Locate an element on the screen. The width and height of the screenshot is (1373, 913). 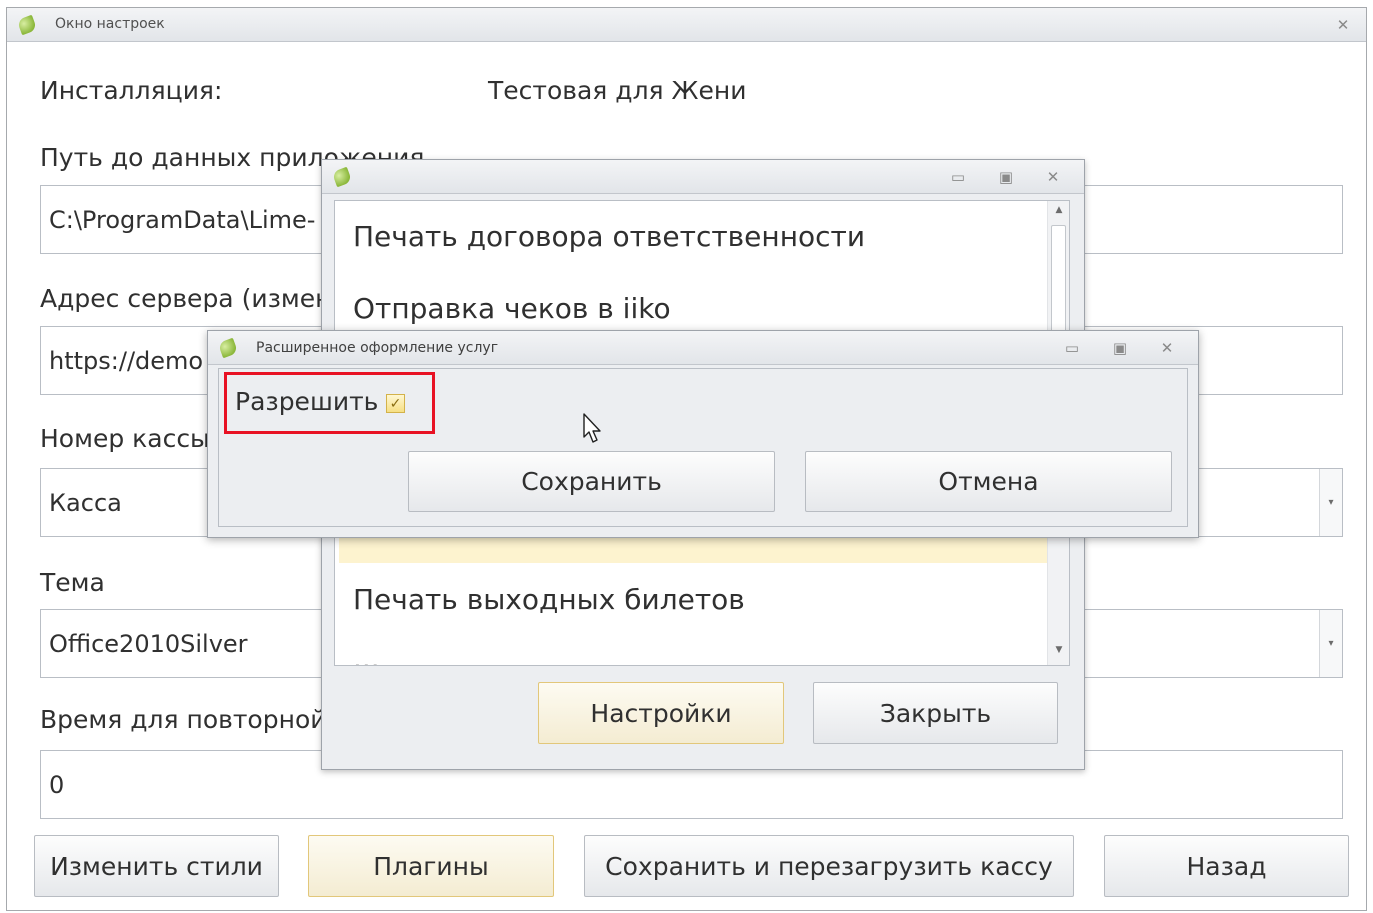
scroll-down-icon: ▼ is located at coordinates (1058, 650).